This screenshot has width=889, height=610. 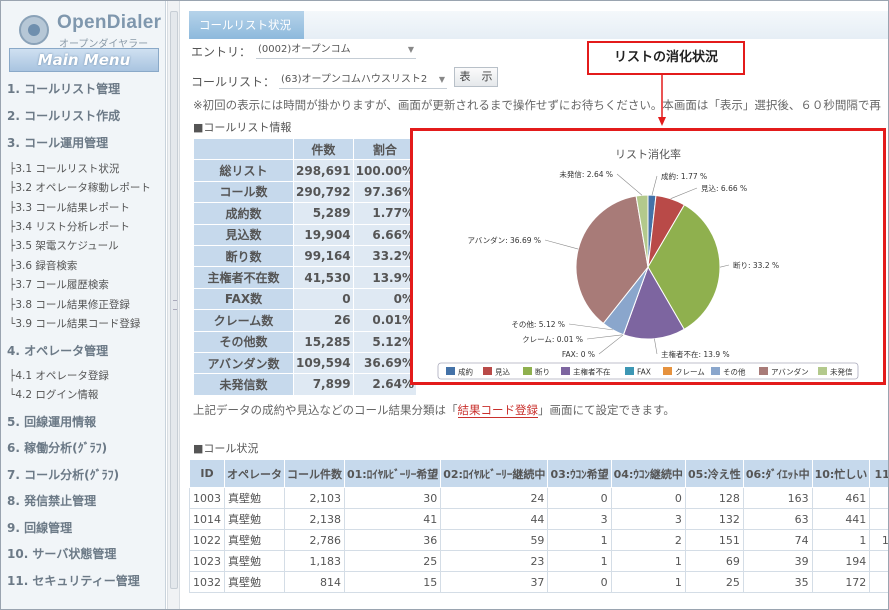 I want to click on legend-item-label: クレーム, so click(x=690, y=372).